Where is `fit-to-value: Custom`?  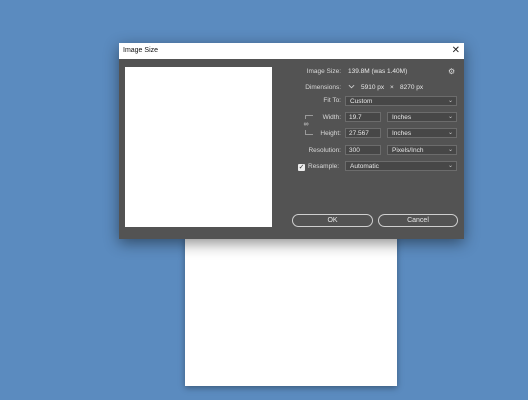 fit-to-value: Custom is located at coordinates (361, 101).